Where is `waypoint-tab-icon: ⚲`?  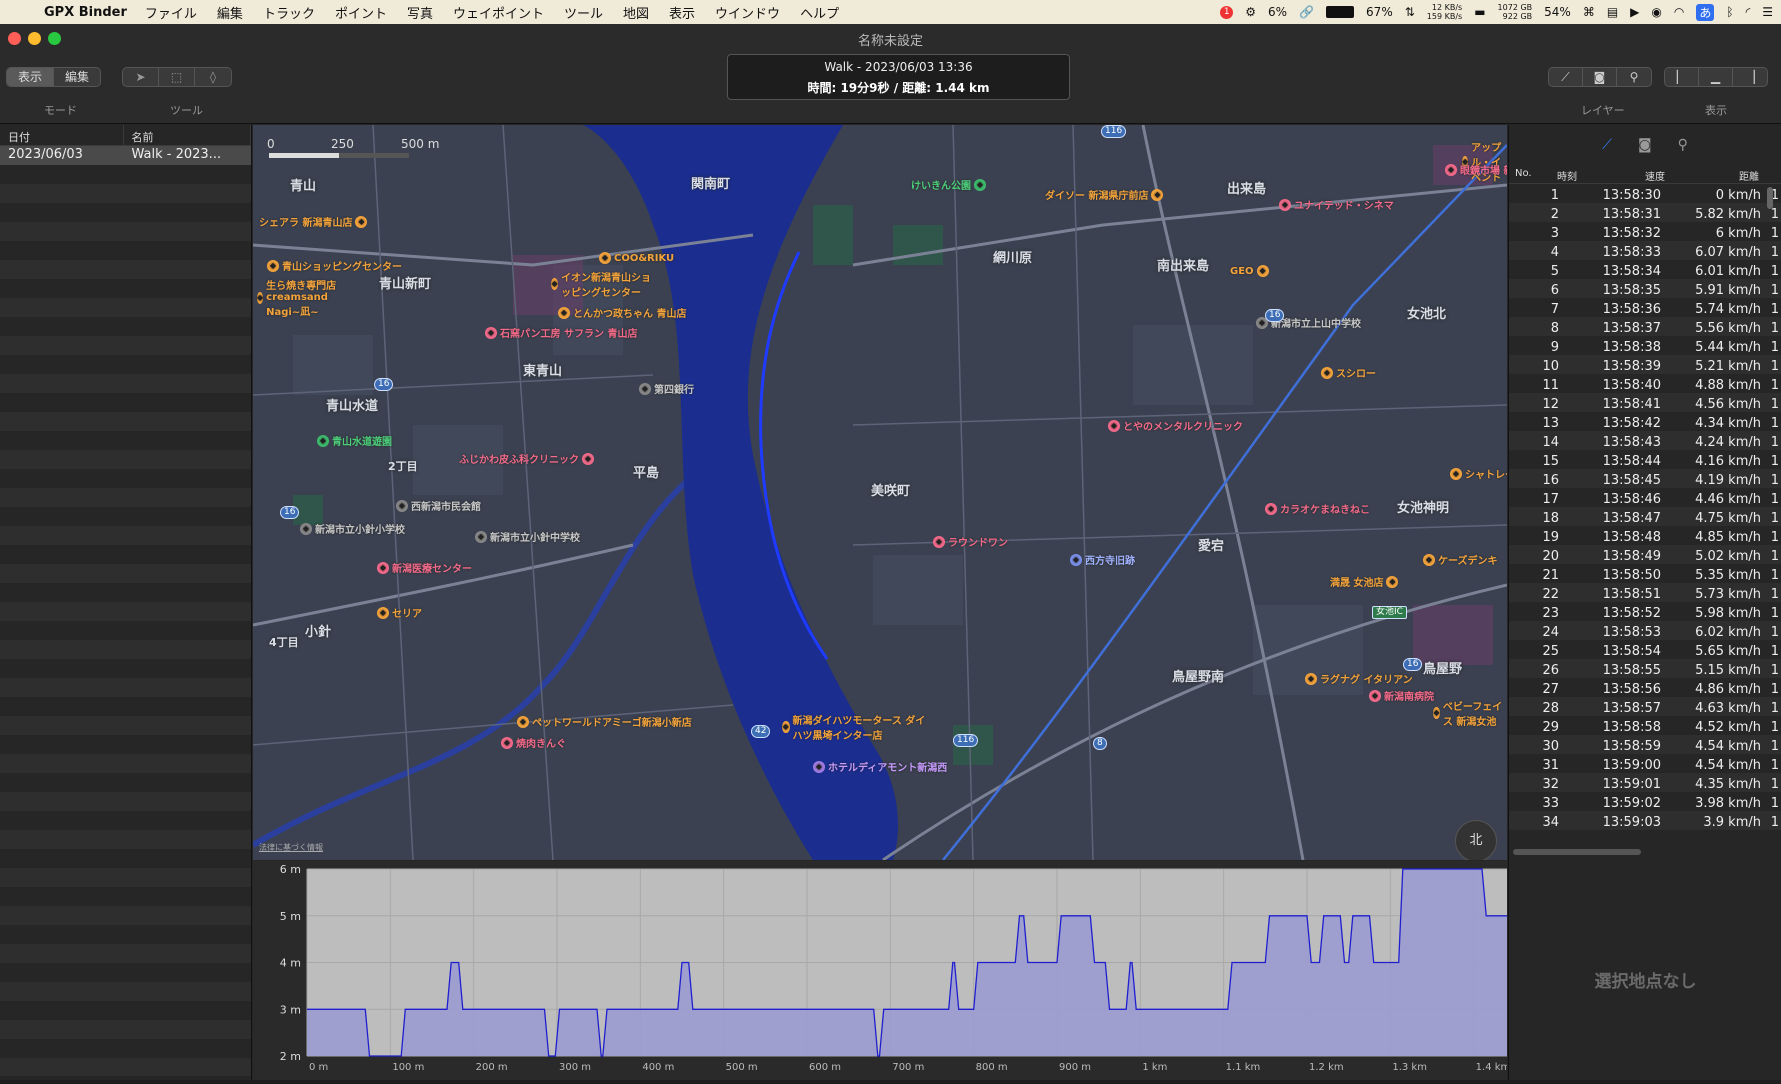 waypoint-tab-icon: ⚲ is located at coordinates (1683, 145).